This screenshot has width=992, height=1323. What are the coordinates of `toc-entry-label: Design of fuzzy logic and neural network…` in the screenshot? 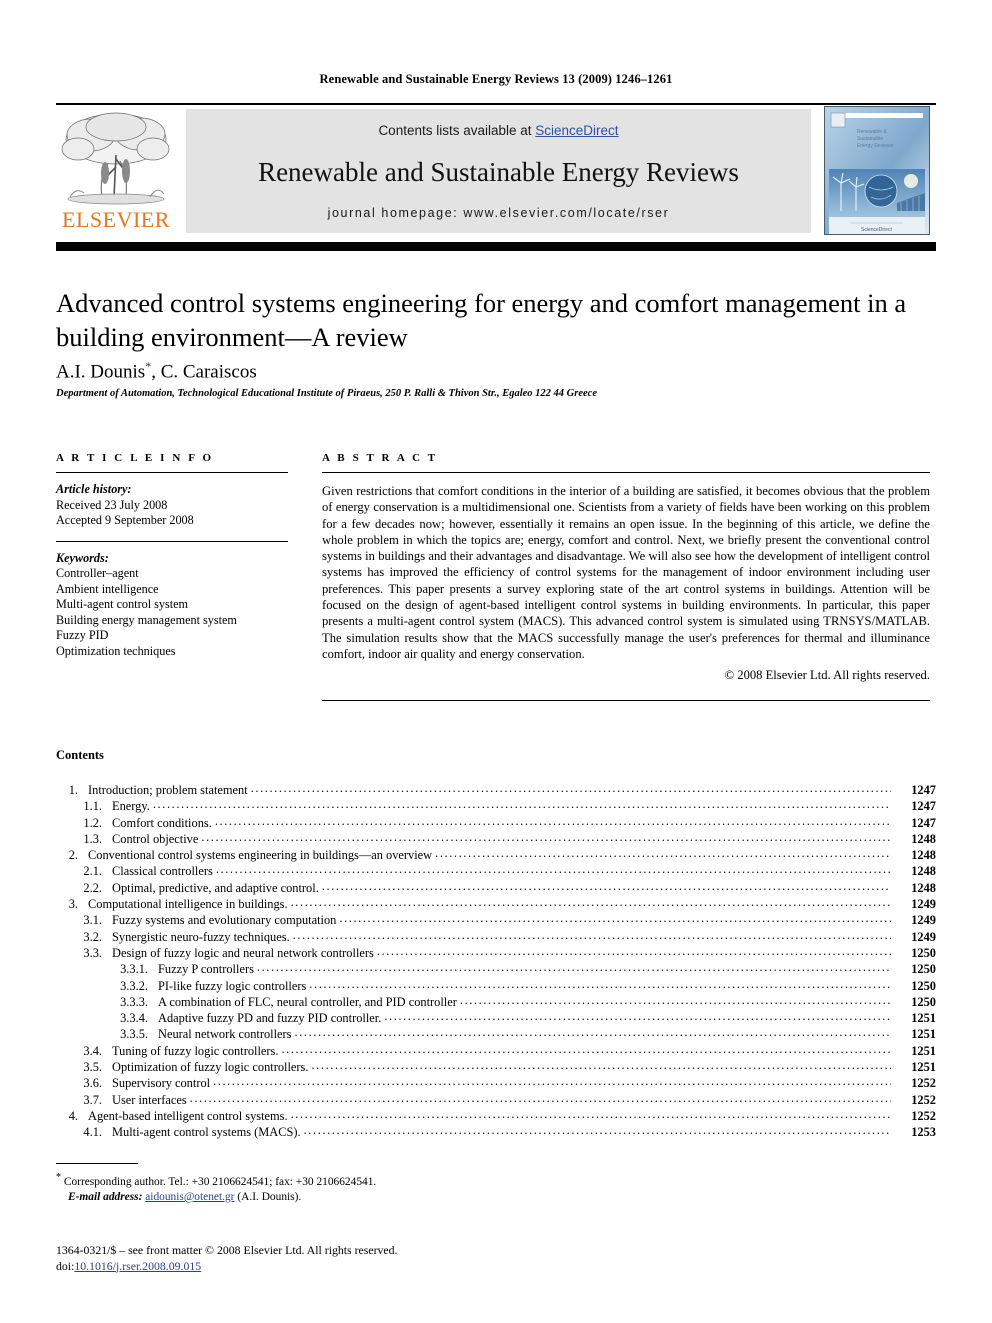 It's located at (243, 952).